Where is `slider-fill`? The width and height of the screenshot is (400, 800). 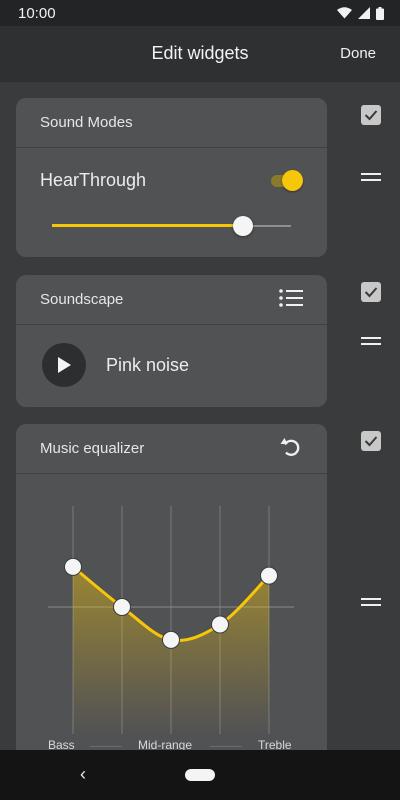
slider-fill is located at coordinates (148, 225).